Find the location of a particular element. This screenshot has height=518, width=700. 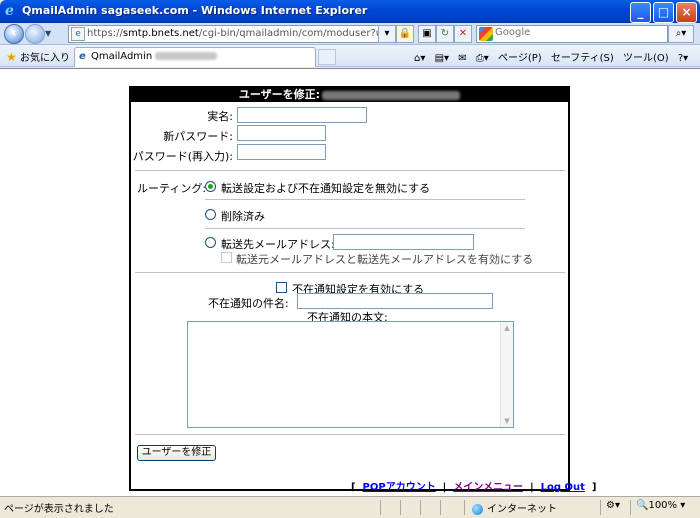

maximize-button: □ is located at coordinates (663, 12).